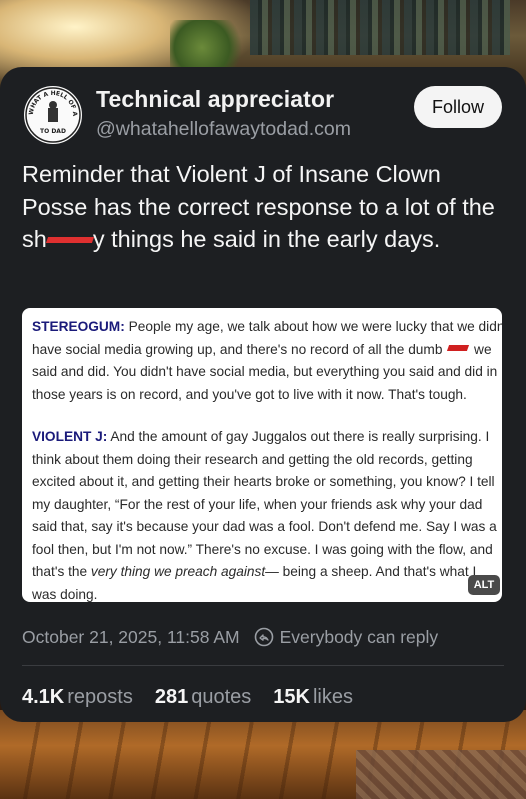 The image size is (526, 799). What do you see at coordinates (223, 129) in the screenshot?
I see `author-handle: @whatahellofawaytodad.com` at bounding box center [223, 129].